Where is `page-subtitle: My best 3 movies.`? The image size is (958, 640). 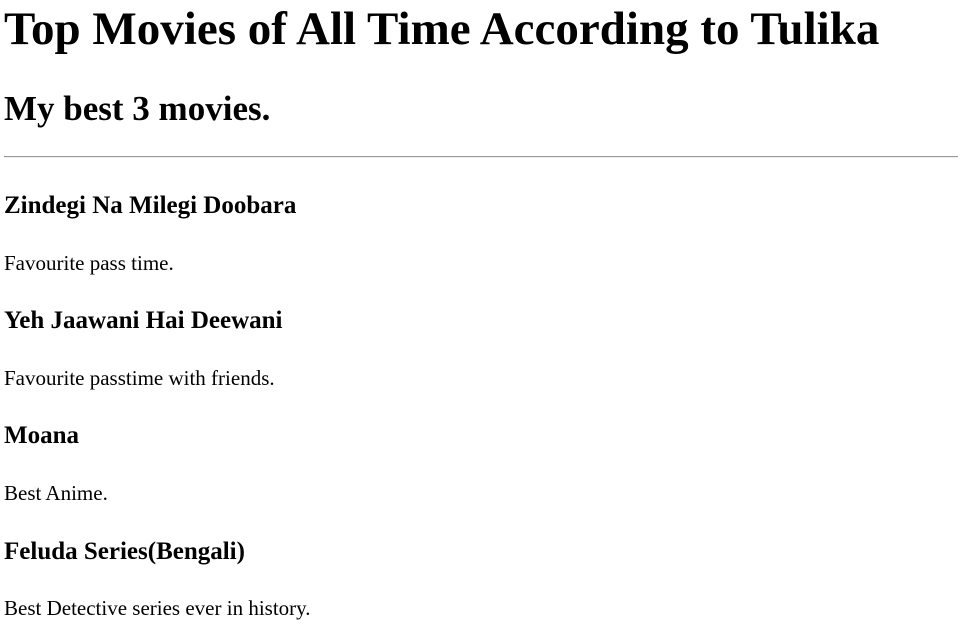
page-subtitle: My best 3 movies. is located at coordinates (137, 108).